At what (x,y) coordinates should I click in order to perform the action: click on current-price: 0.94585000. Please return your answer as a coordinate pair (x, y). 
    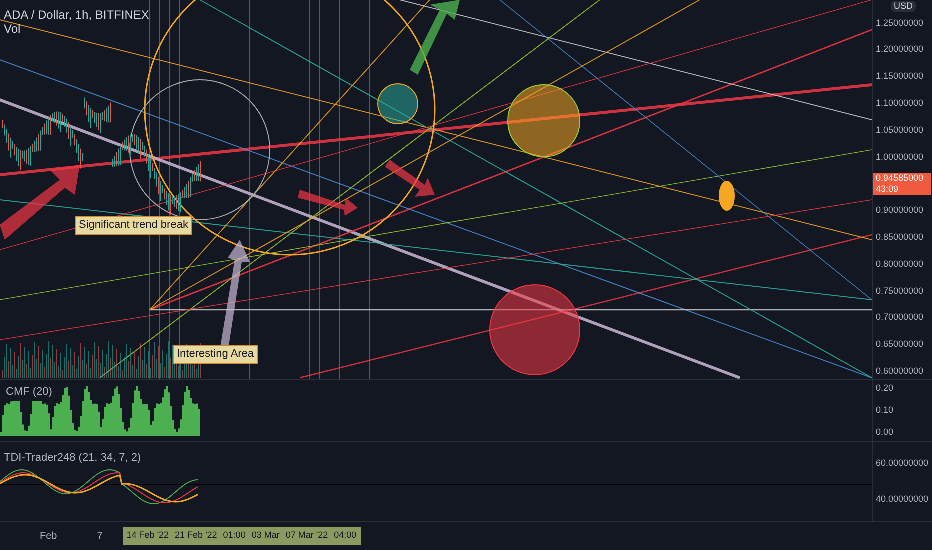
    Looking at the image, I should click on (900, 178).